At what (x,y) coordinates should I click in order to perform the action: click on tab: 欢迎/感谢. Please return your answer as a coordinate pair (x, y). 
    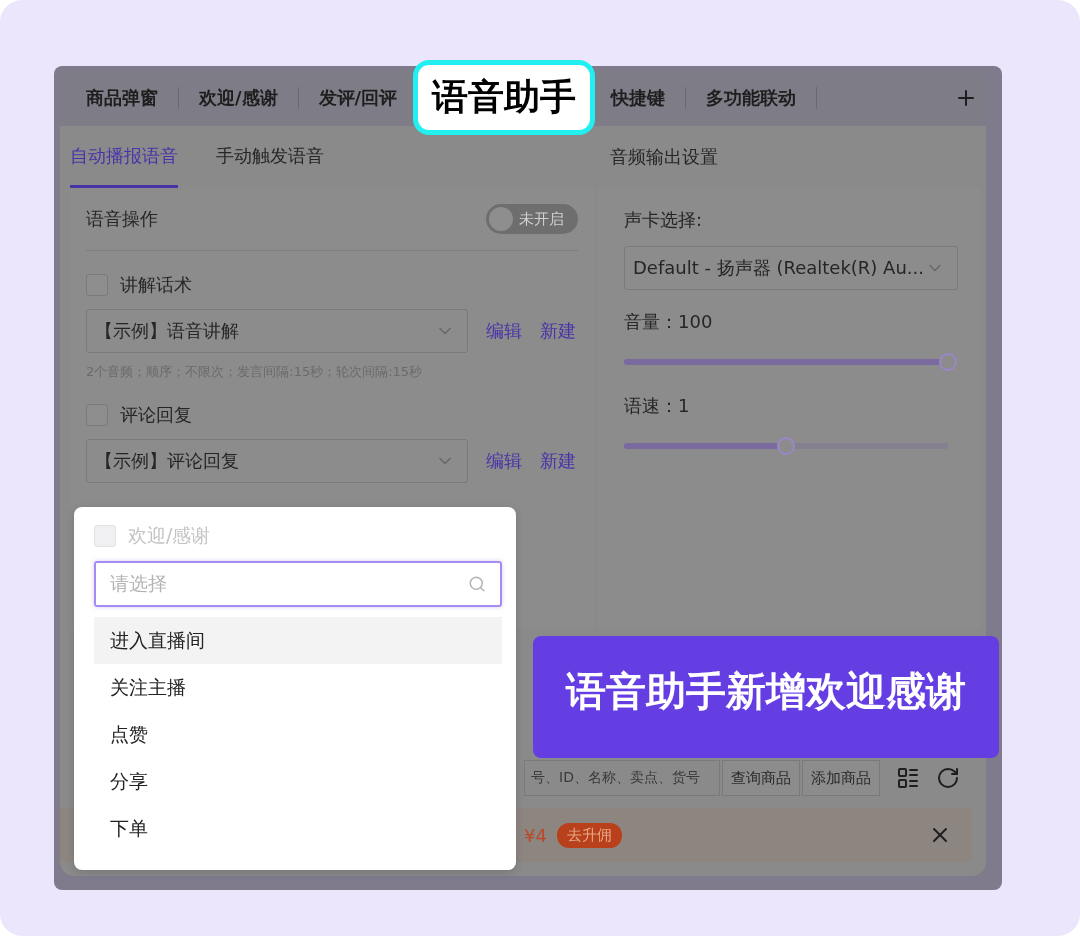
    Looking at the image, I should click on (238, 98).